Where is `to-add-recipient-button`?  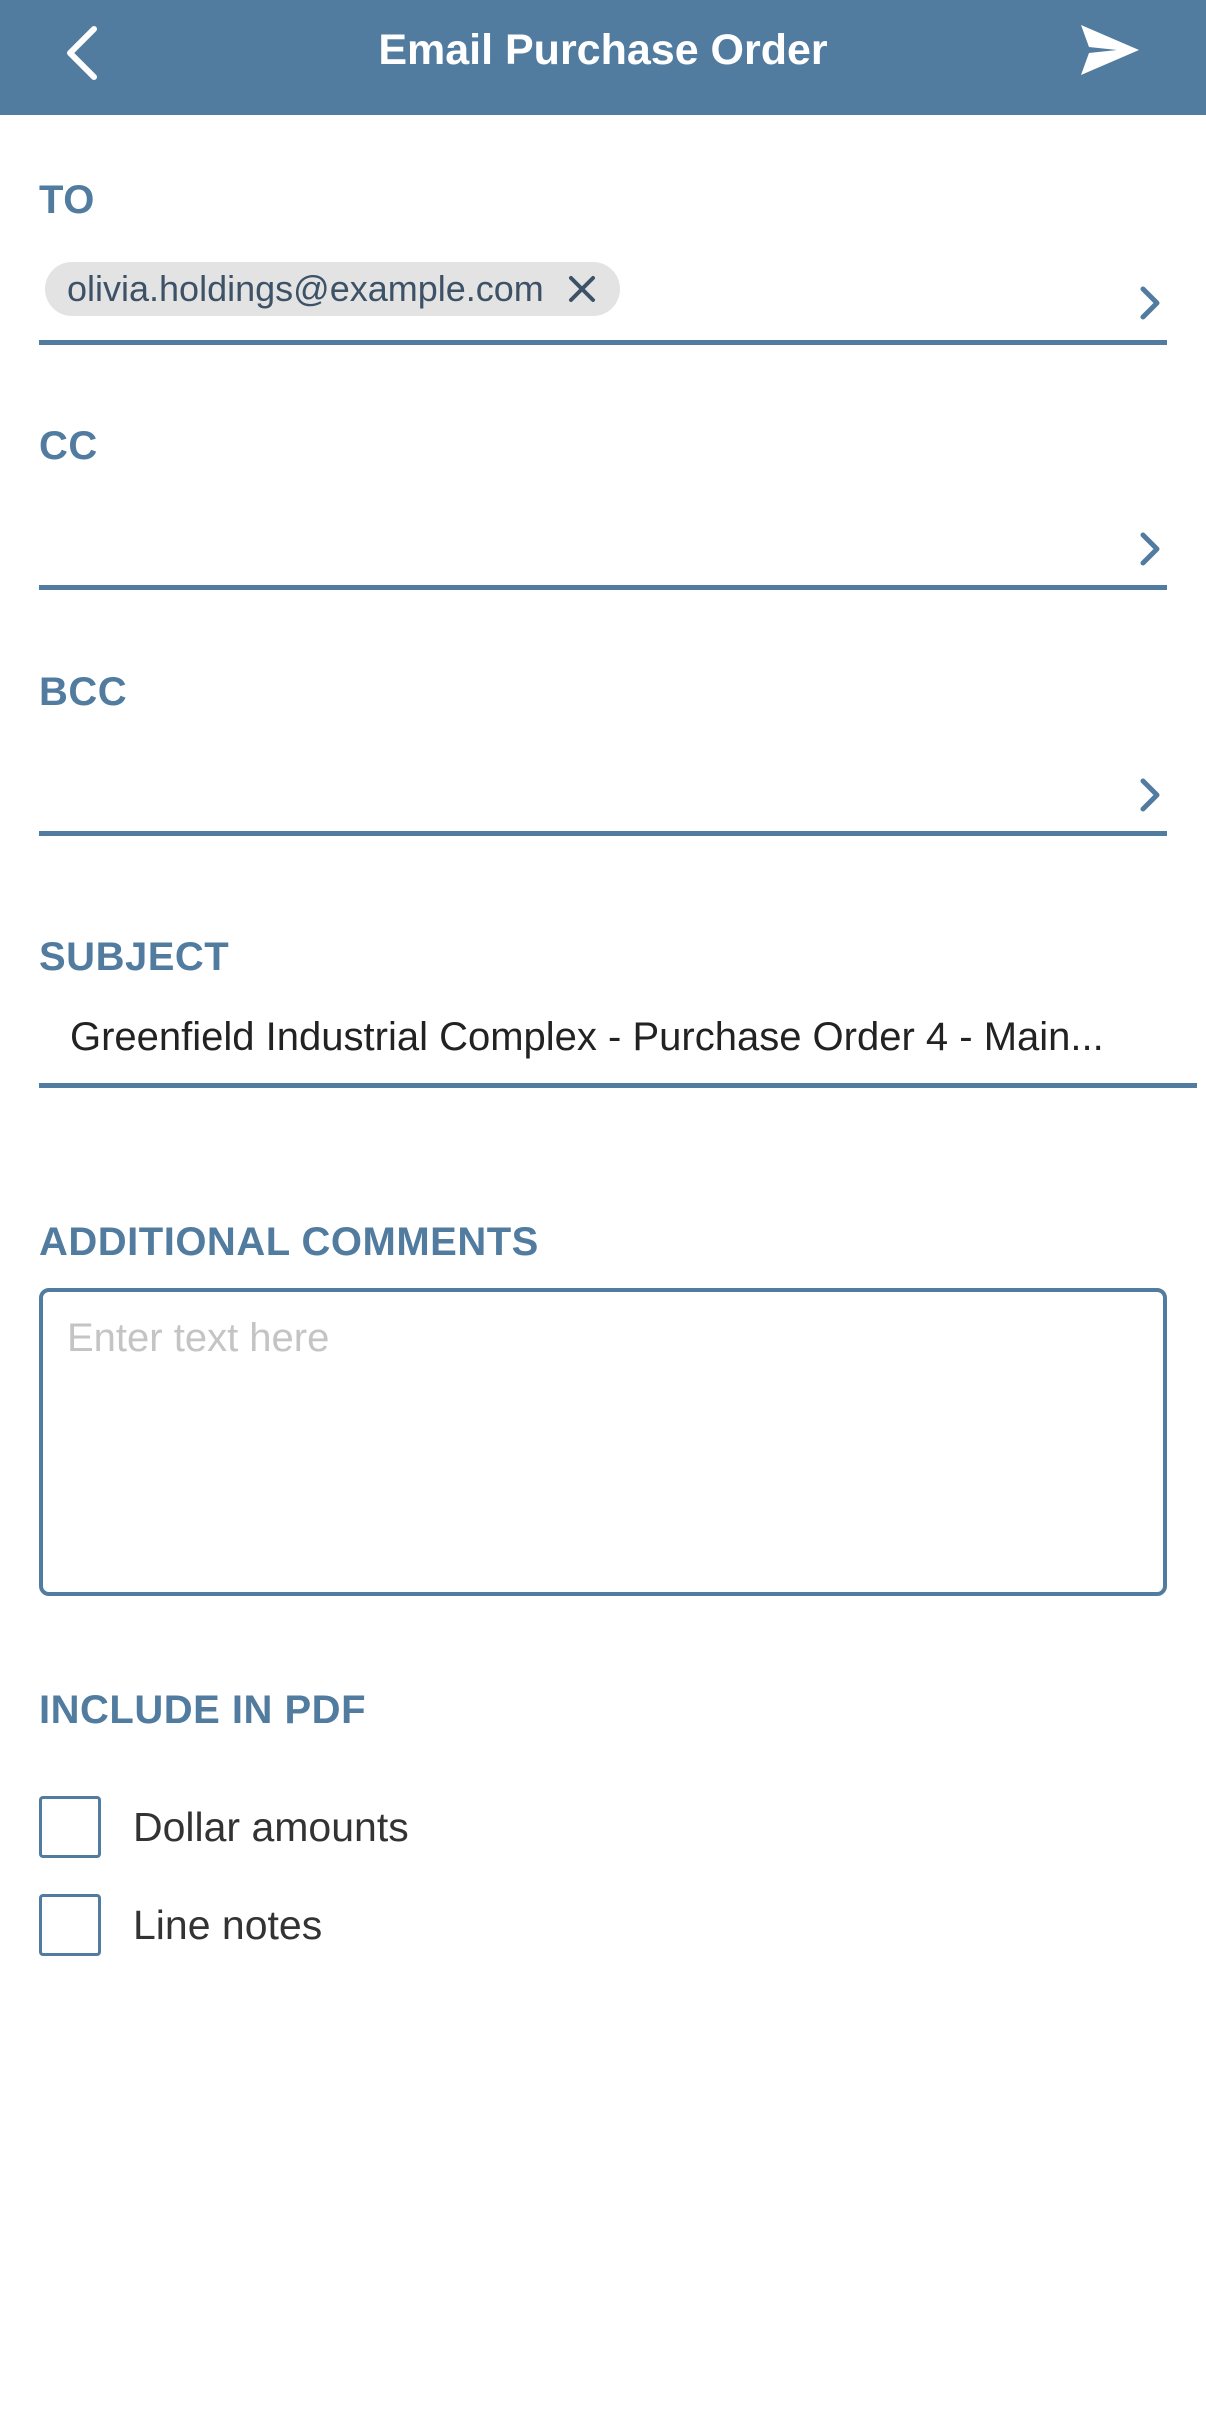
to-add-recipient-button is located at coordinates (1150, 303).